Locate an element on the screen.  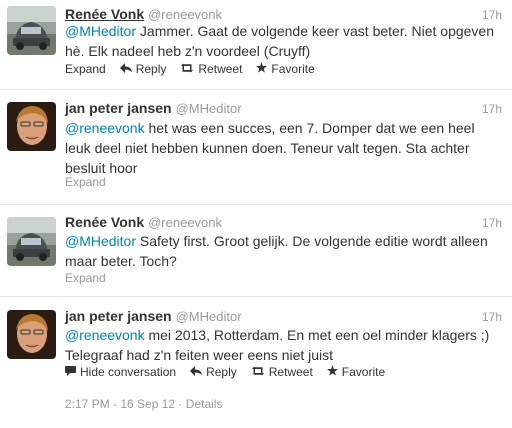
tweet-actions: Expand Reply Retweet Favorite is located at coordinates (197, 69).